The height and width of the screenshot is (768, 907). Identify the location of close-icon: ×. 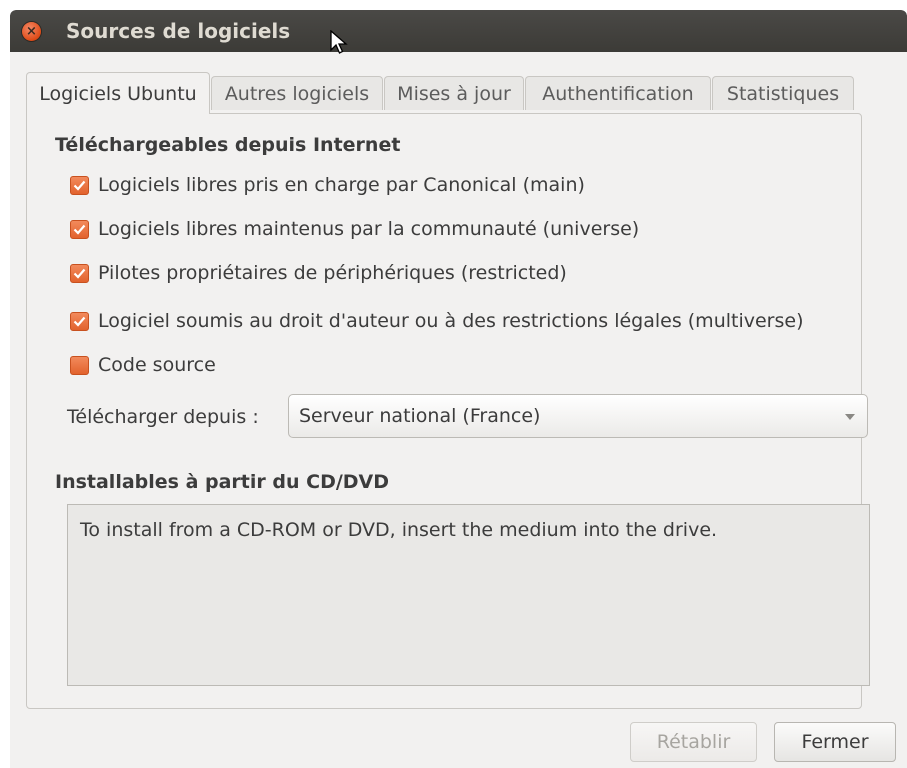
(31, 31).